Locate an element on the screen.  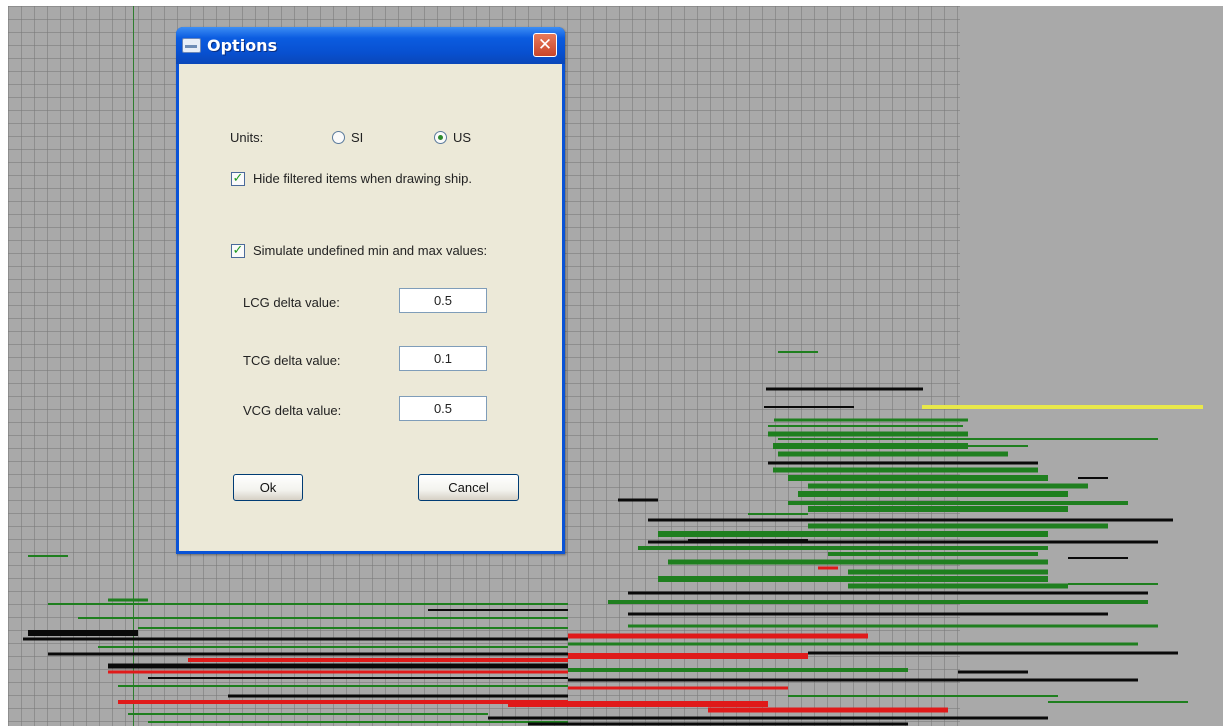
close-icon: ✕ is located at coordinates (545, 45).